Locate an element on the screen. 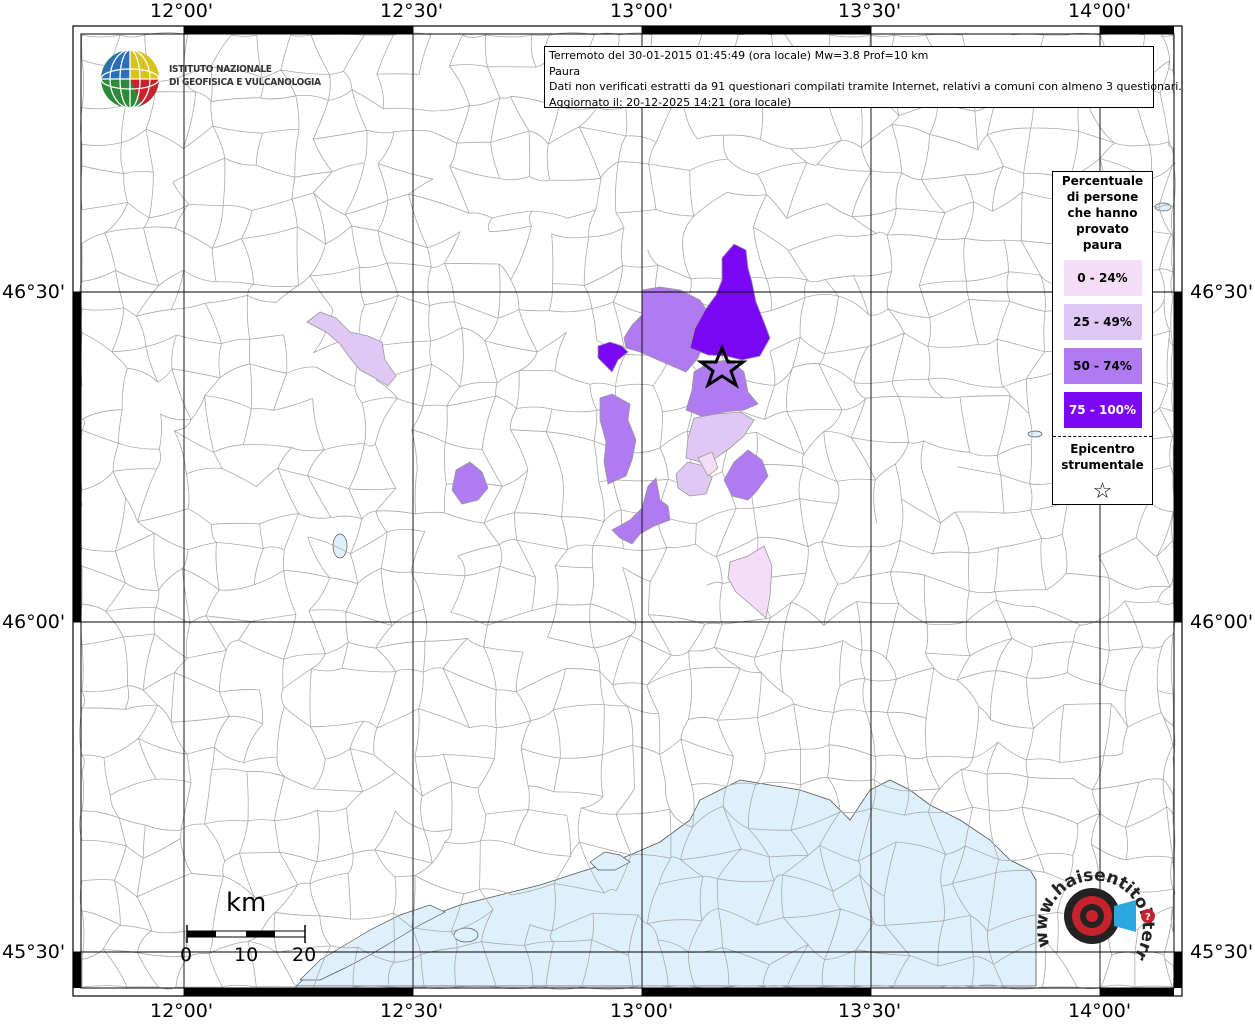 The image size is (1255, 1024). lat-label-left: 46°30' is located at coordinates (34, 292).